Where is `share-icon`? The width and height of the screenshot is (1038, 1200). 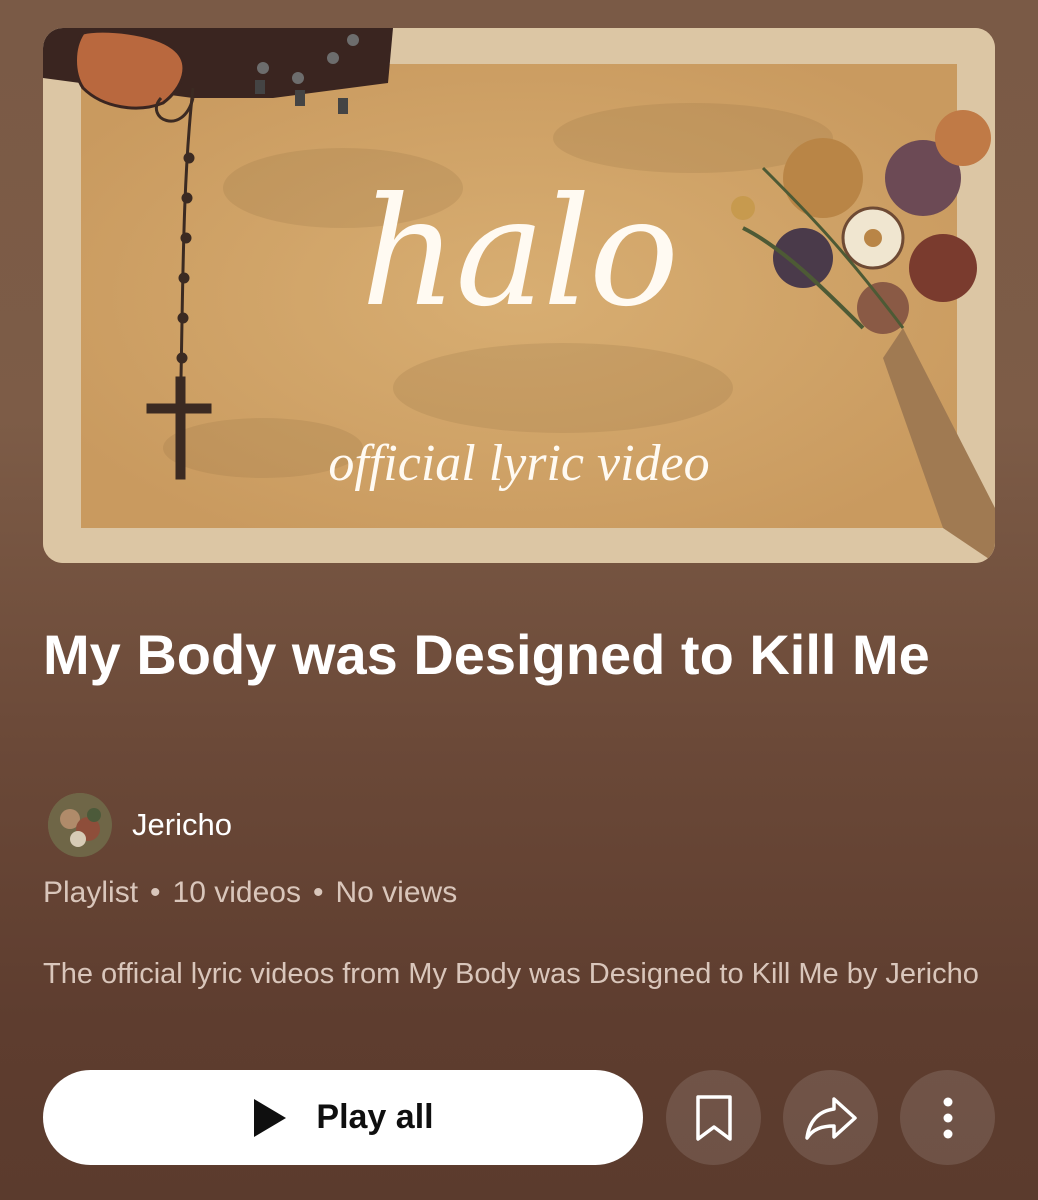 share-icon is located at coordinates (830, 1118).